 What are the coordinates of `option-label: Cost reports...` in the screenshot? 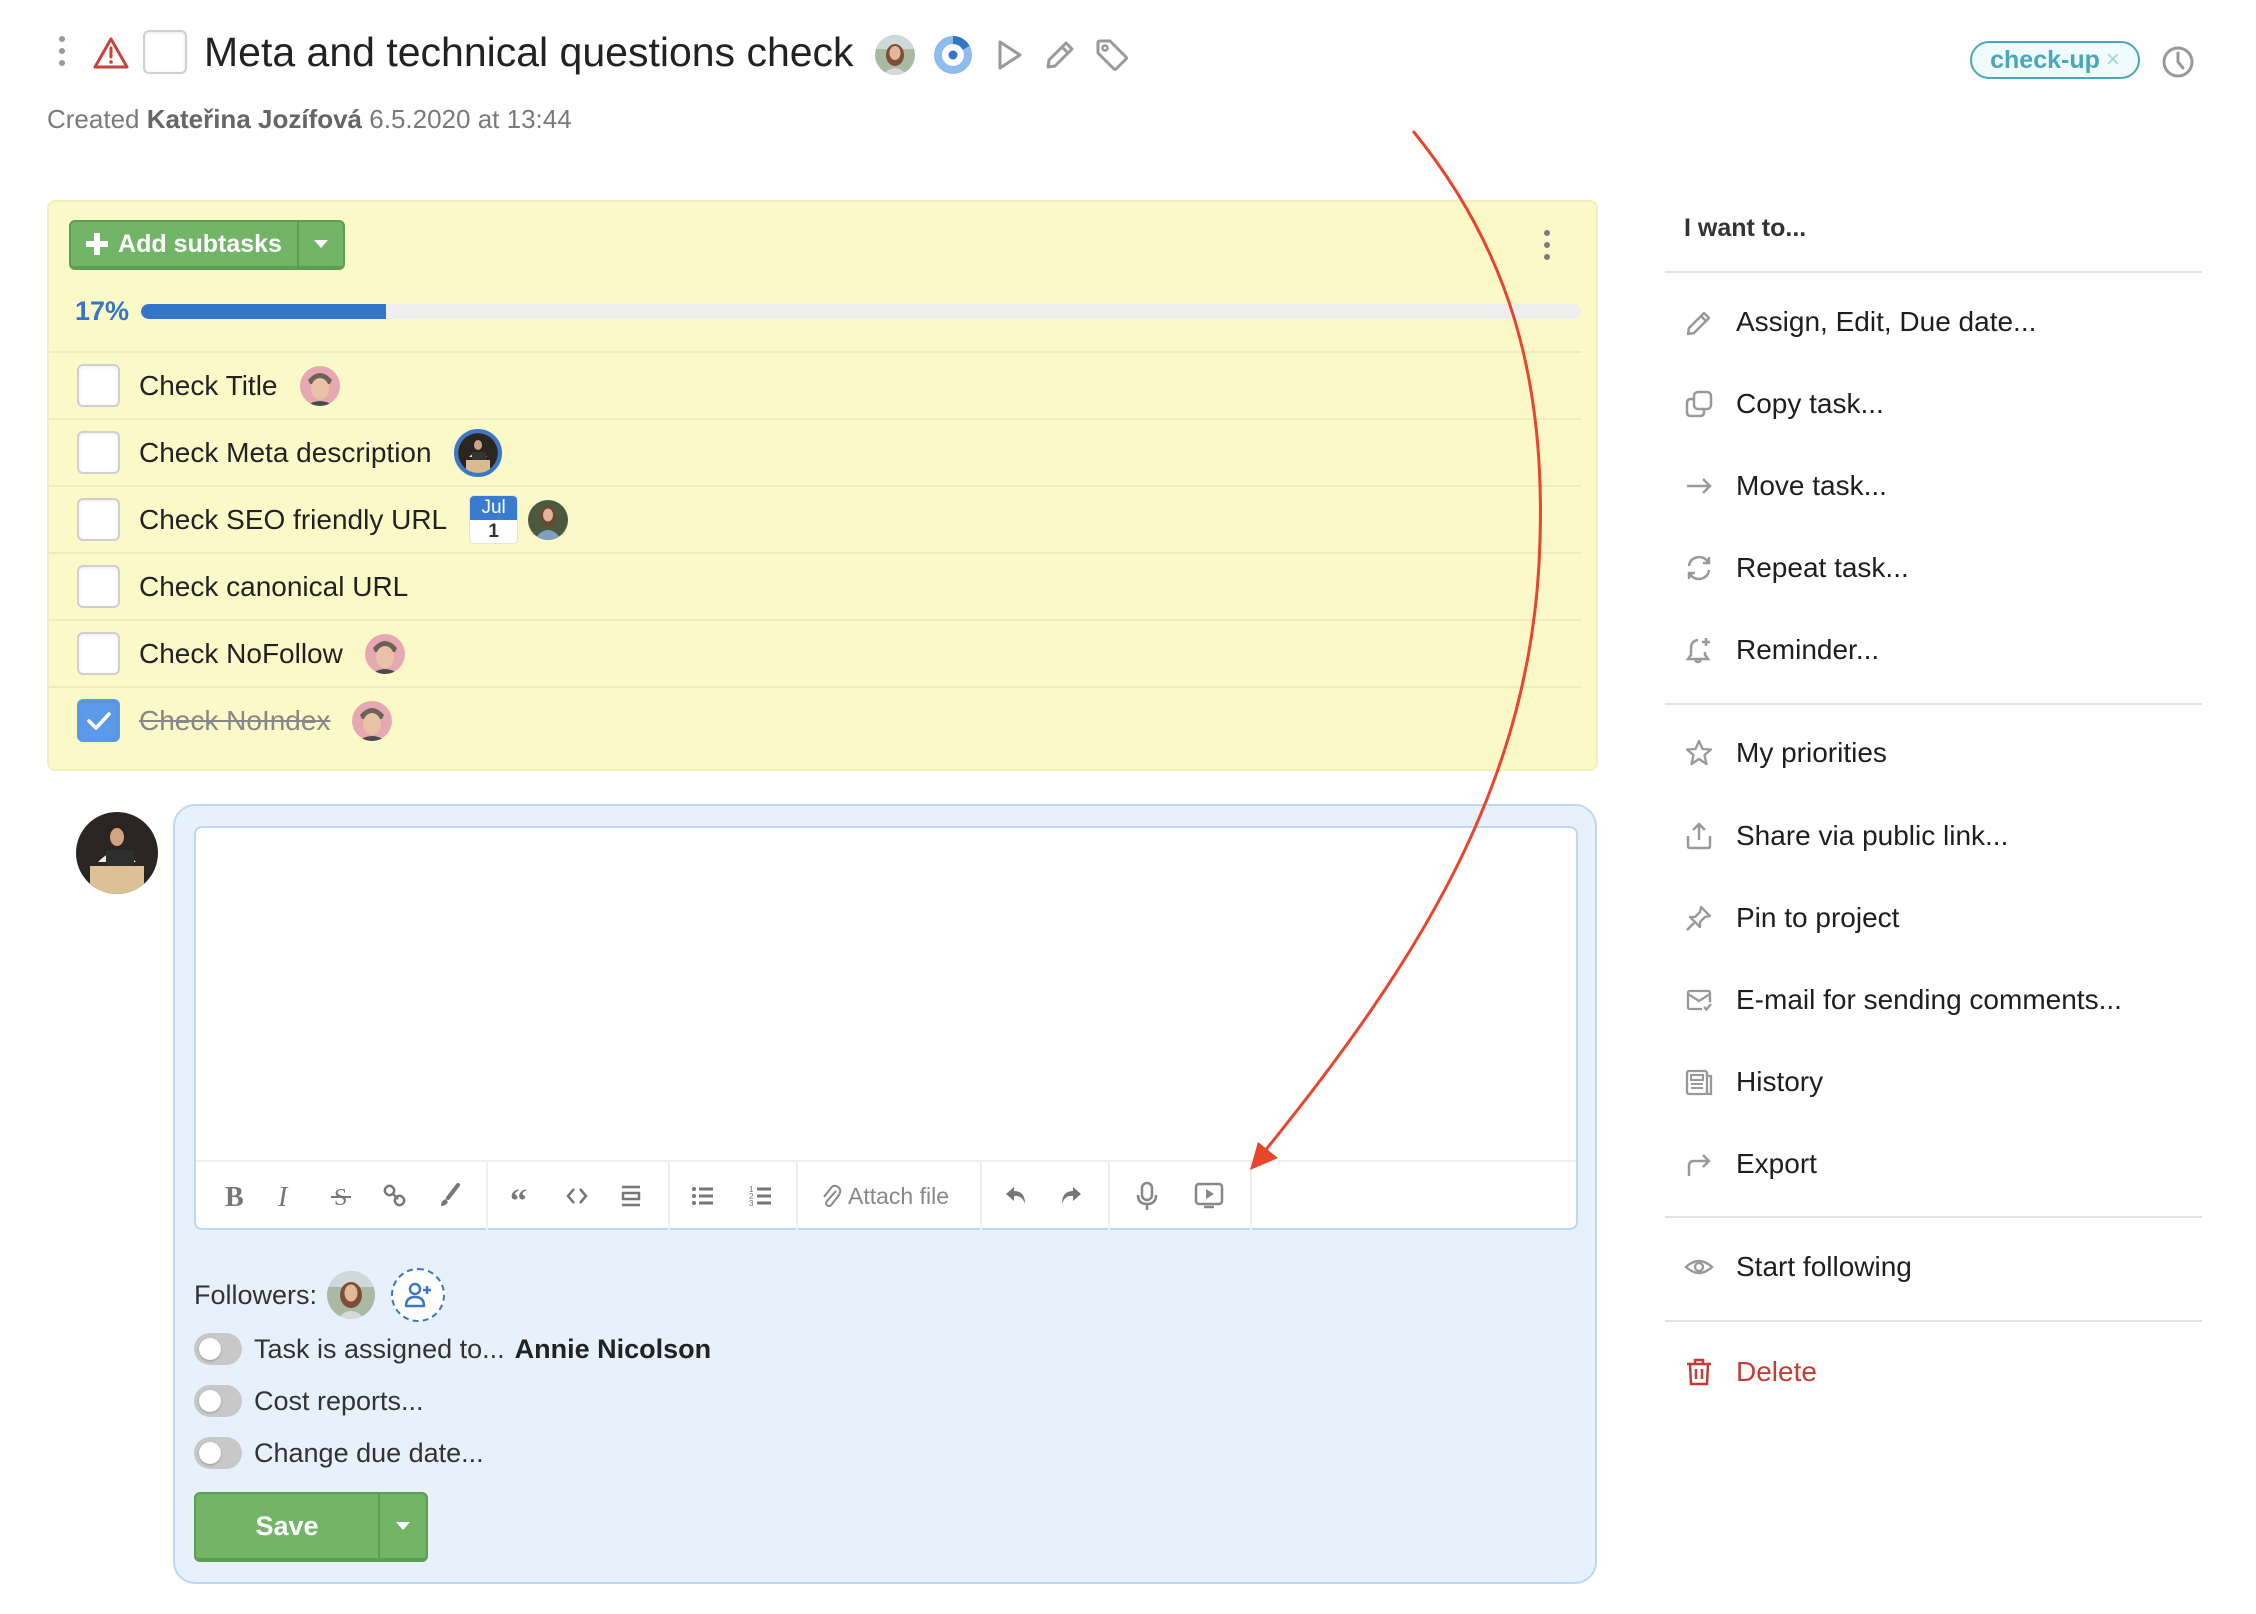 It's located at (339, 1400).